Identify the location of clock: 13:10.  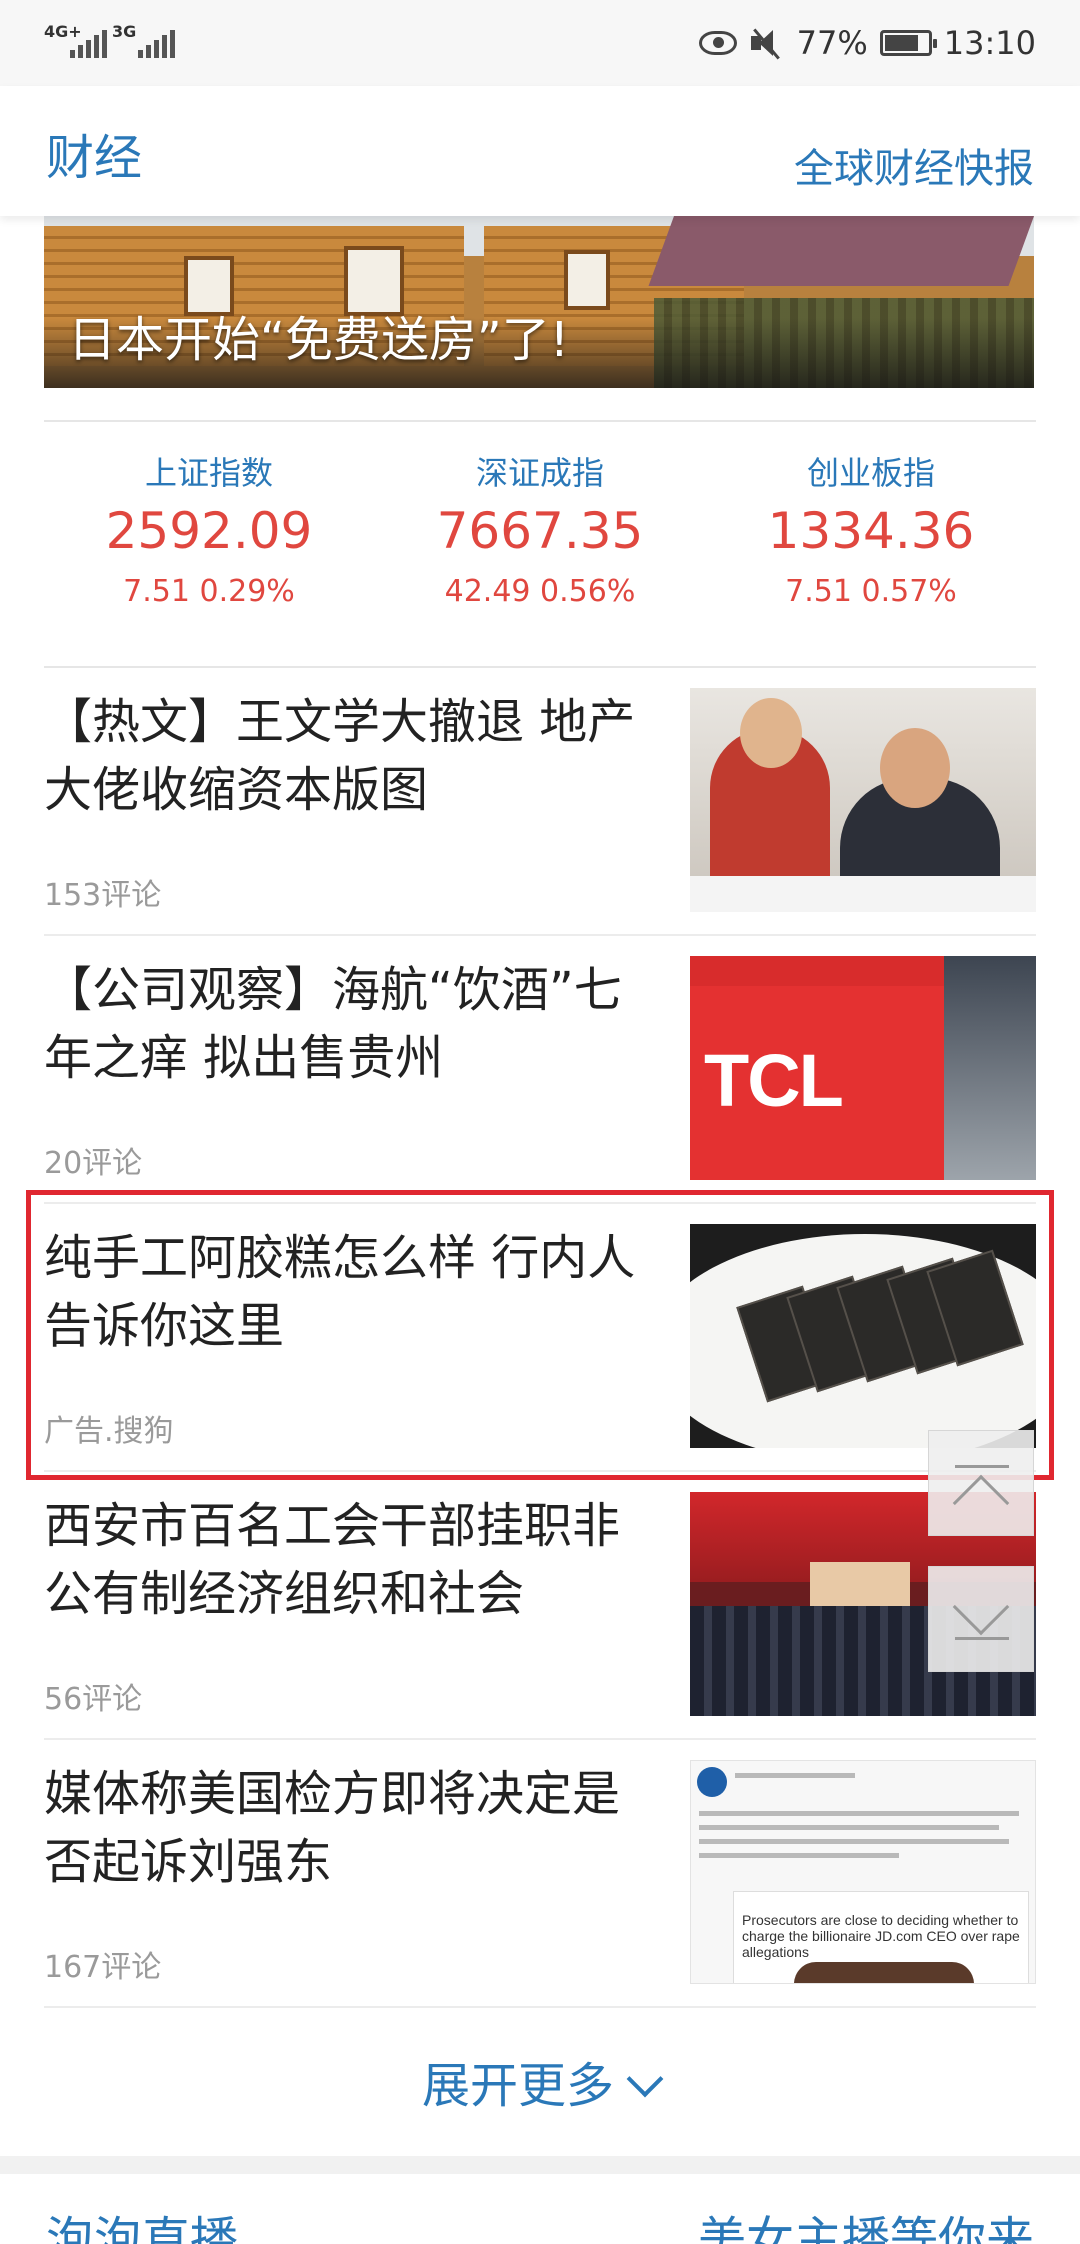
(989, 43).